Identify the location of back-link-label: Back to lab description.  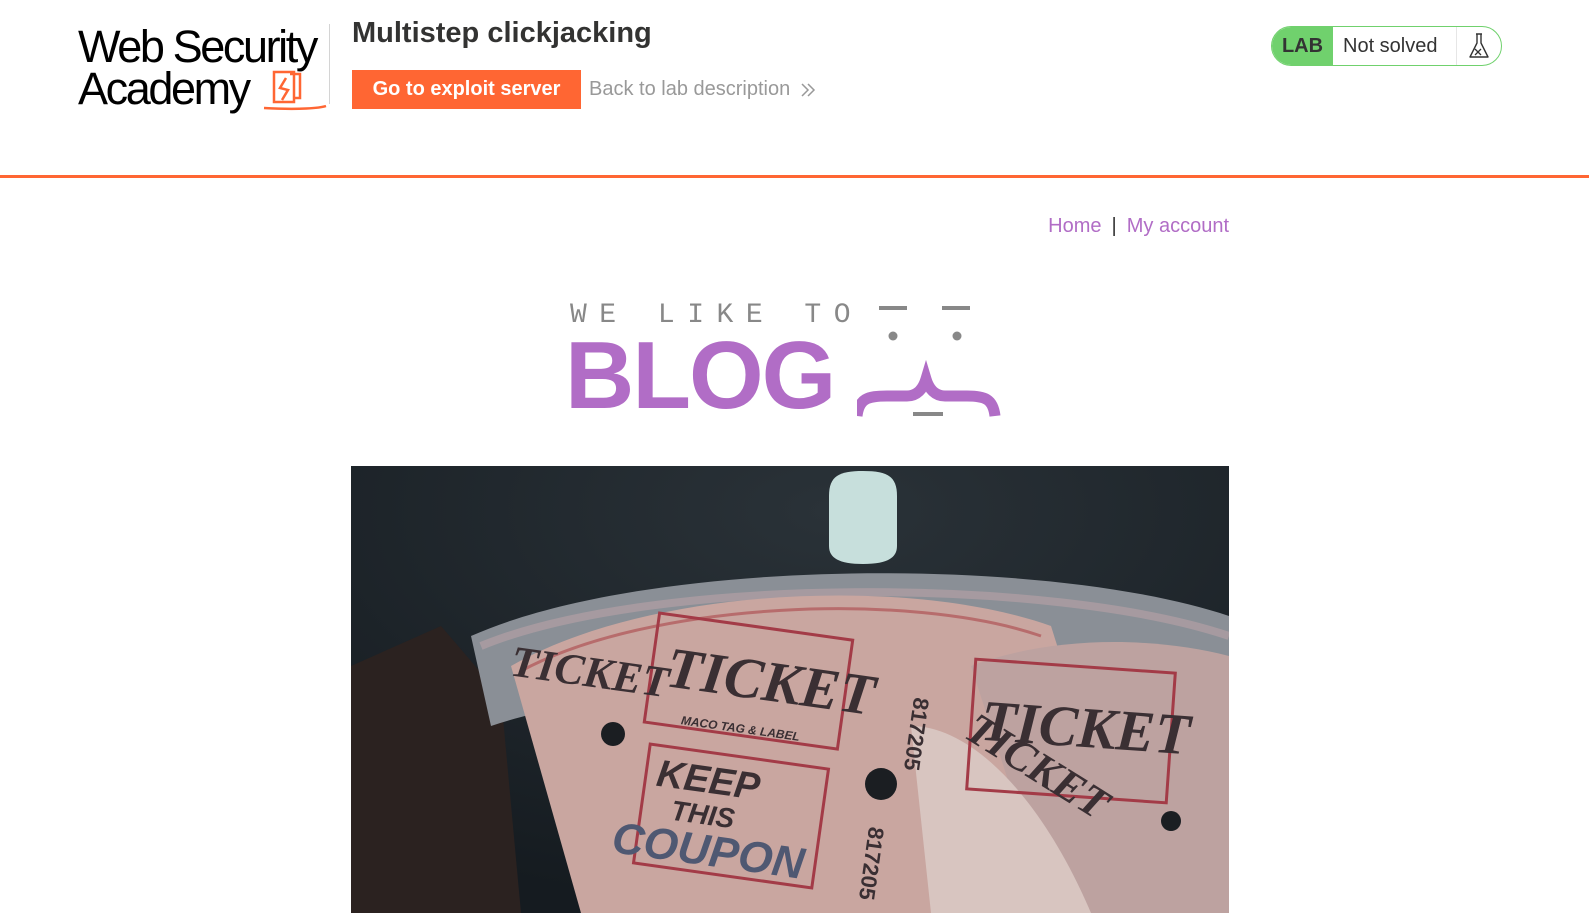
(690, 89).